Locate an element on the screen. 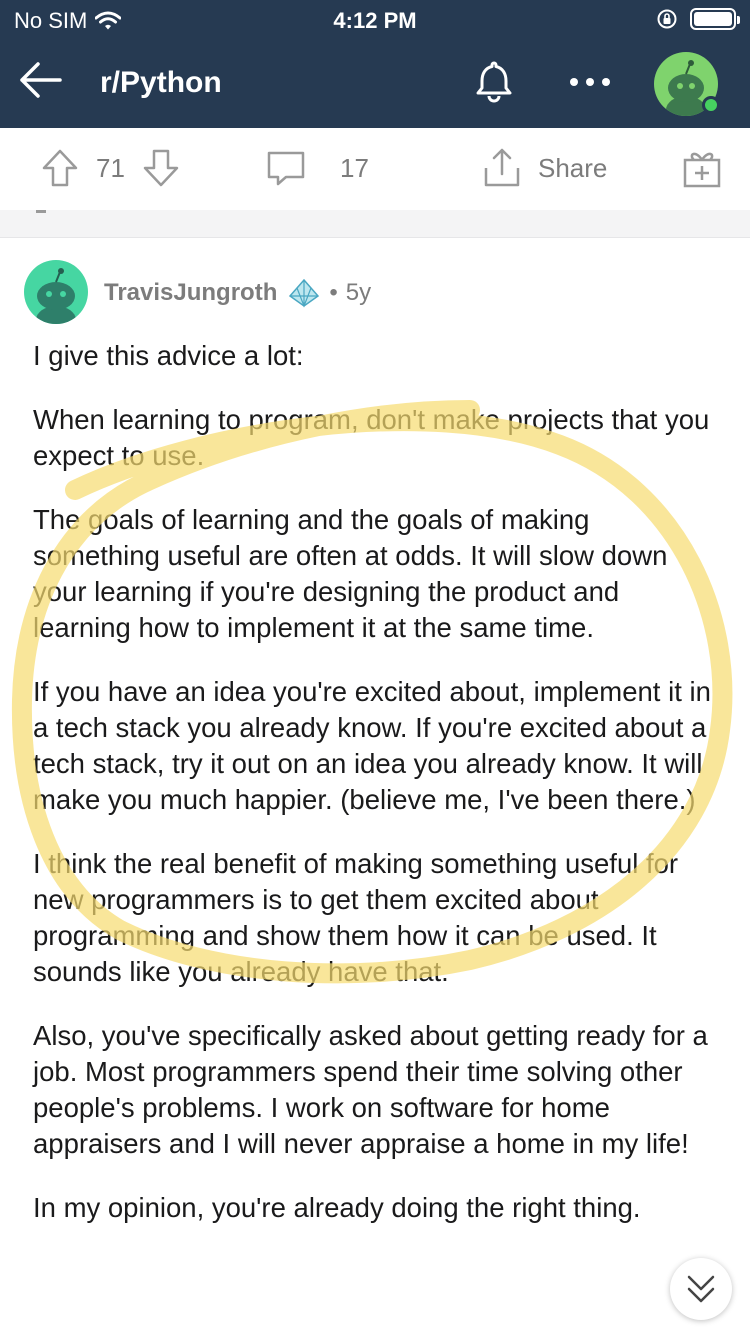  subreddit-title: r/Python is located at coordinates (161, 83).